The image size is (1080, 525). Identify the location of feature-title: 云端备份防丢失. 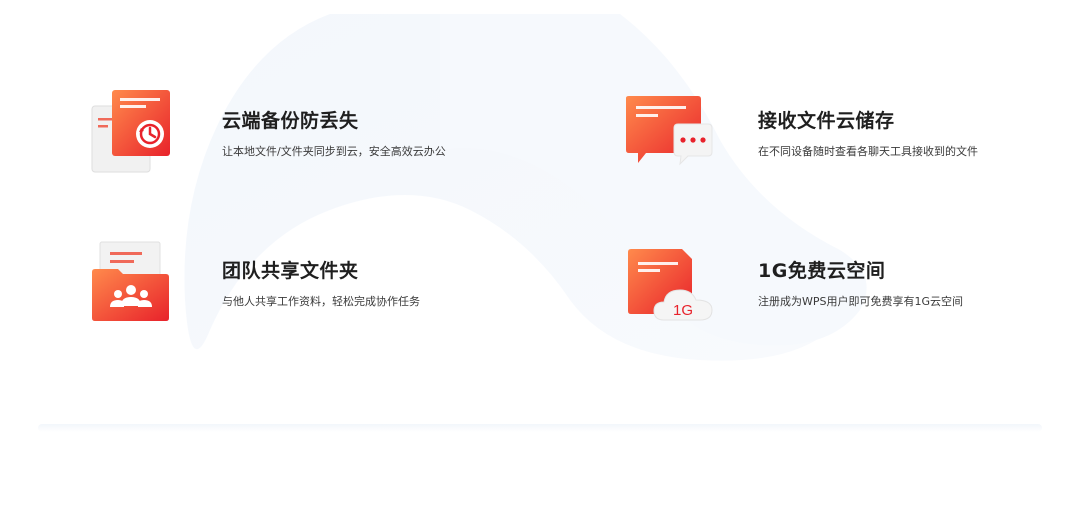
(290, 121).